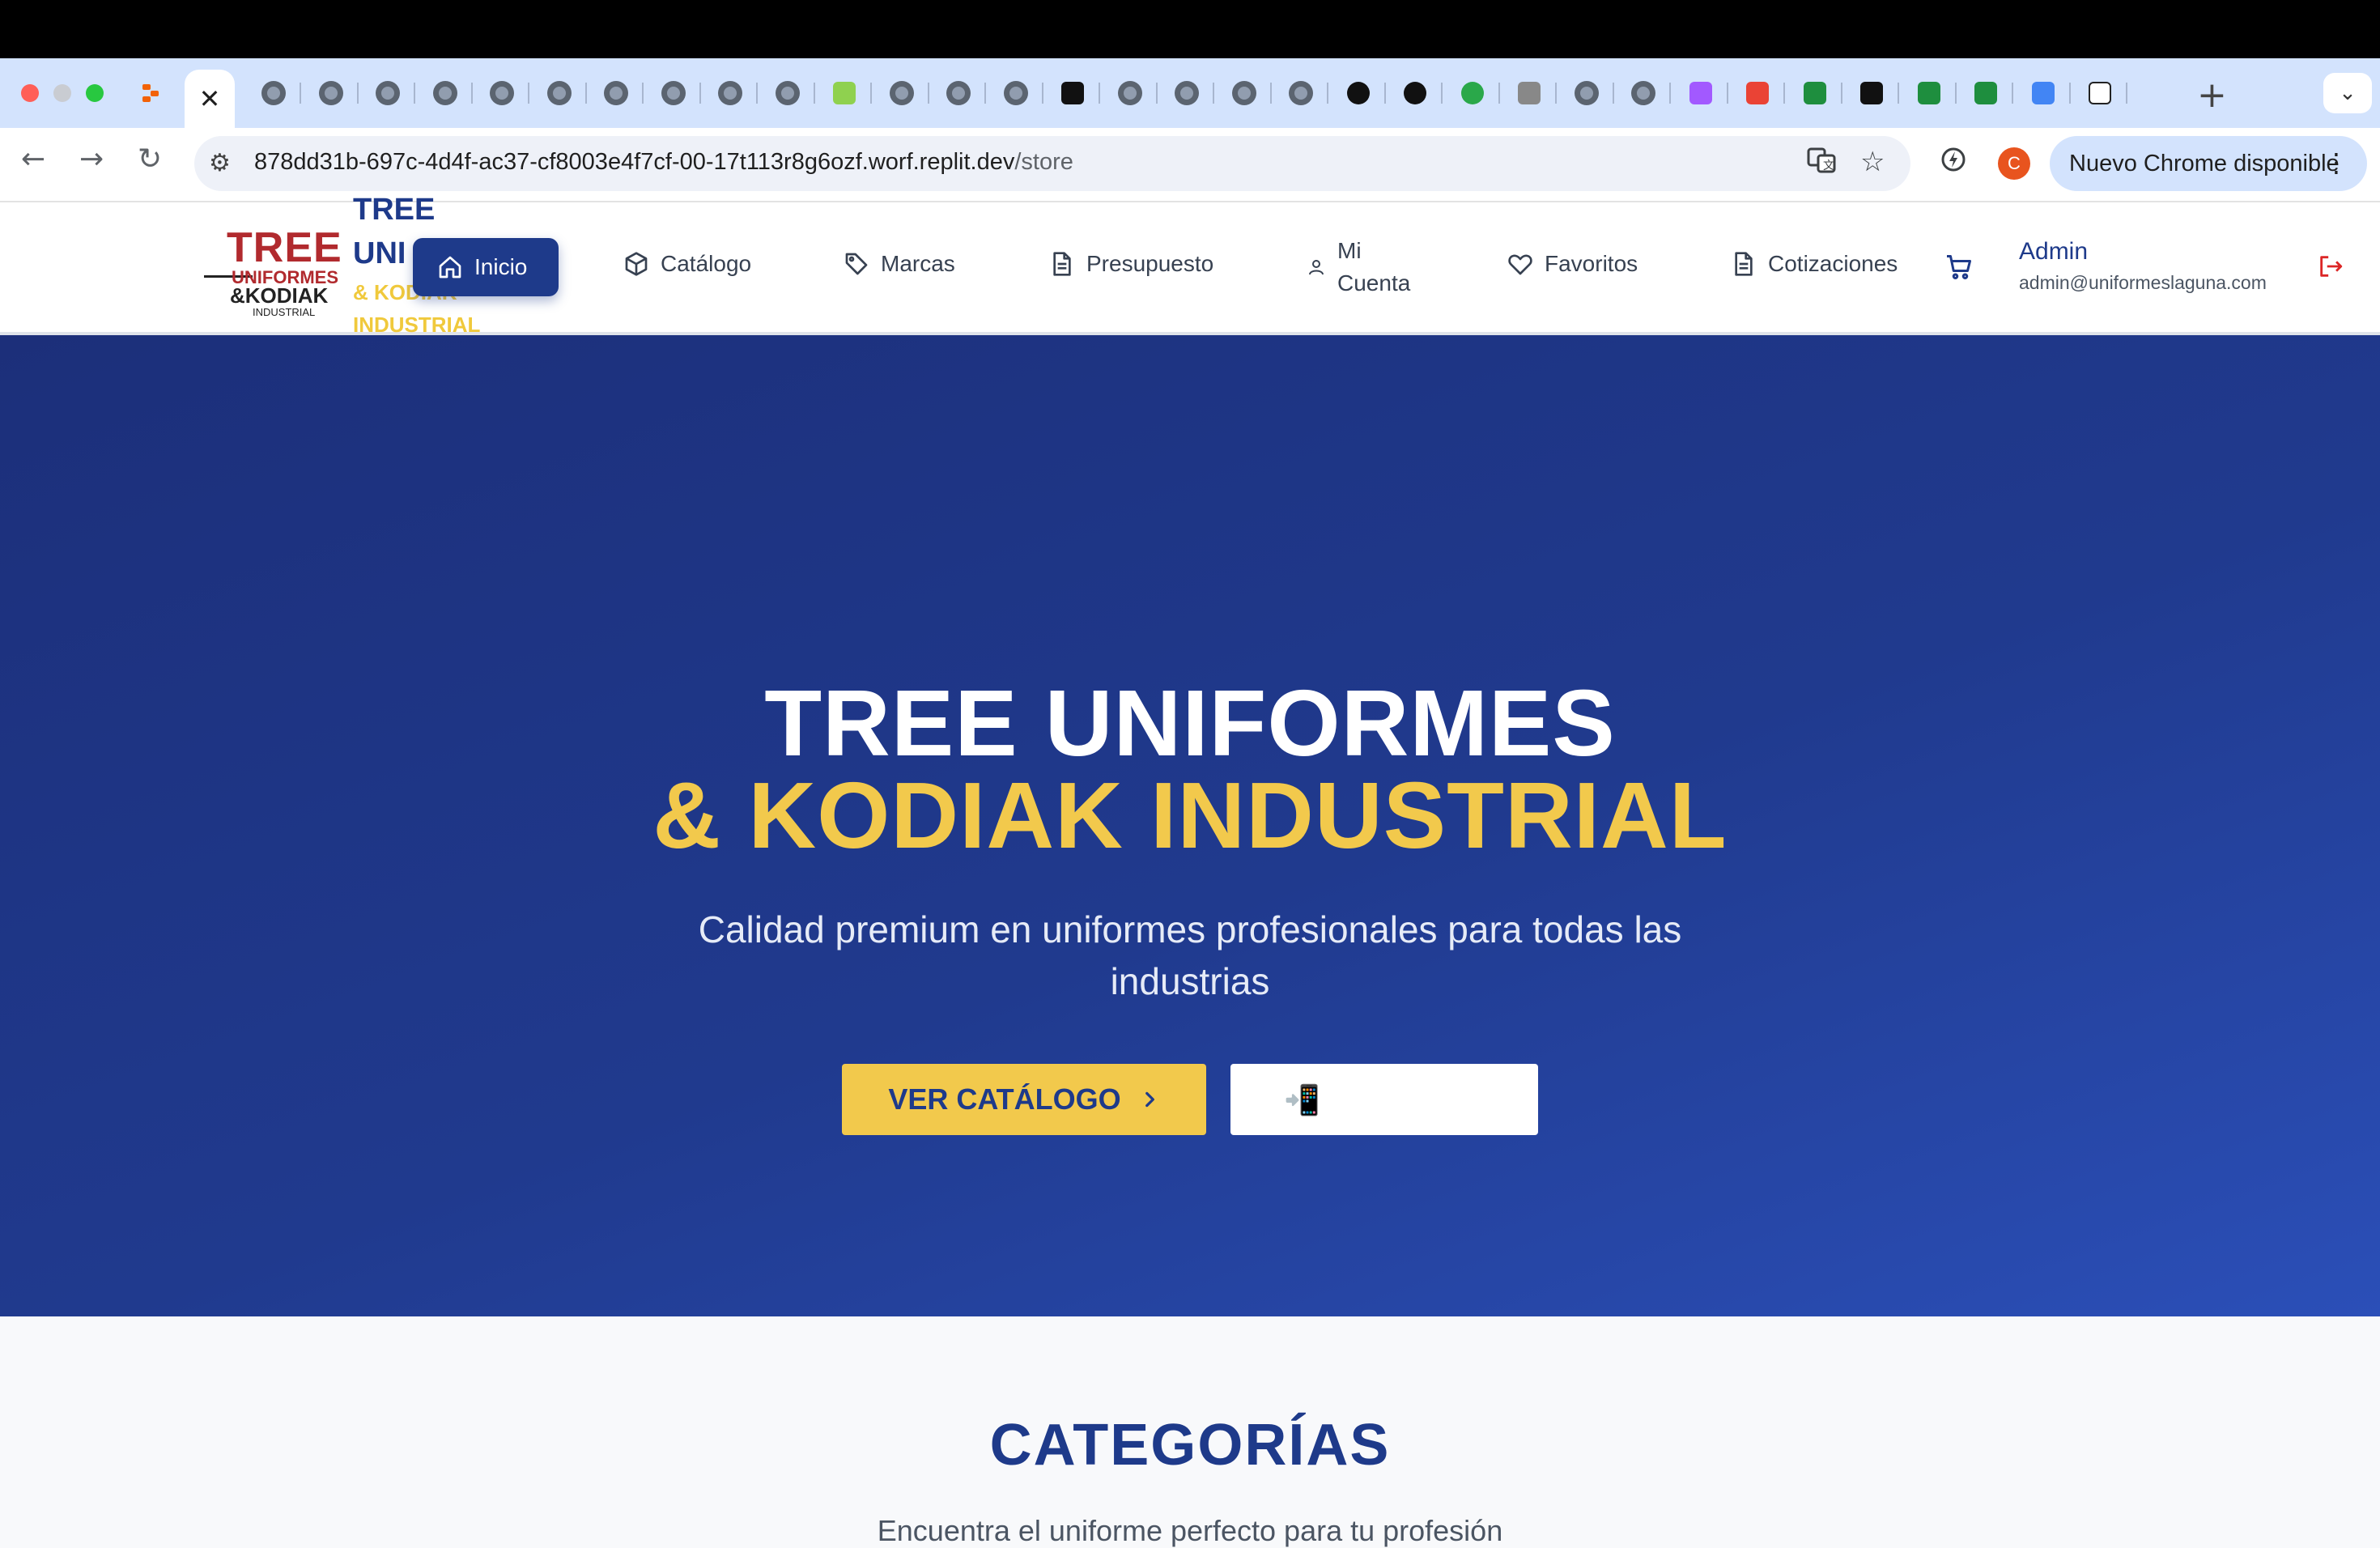 The width and height of the screenshot is (2380, 1548). What do you see at coordinates (1384, 1099) in the screenshot?
I see `install-app-button: 📲` at bounding box center [1384, 1099].